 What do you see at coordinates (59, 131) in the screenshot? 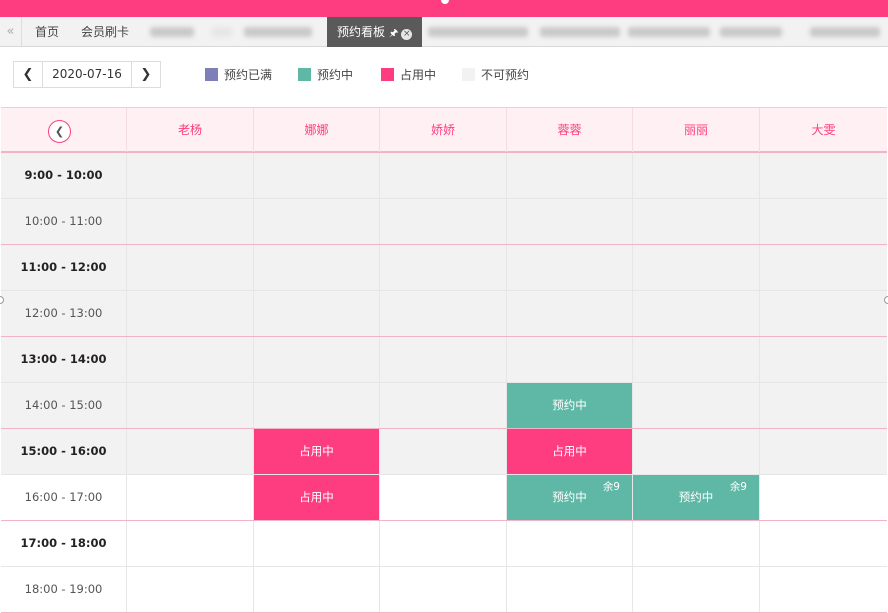
I see `back-arrow-icon: ❮` at bounding box center [59, 131].